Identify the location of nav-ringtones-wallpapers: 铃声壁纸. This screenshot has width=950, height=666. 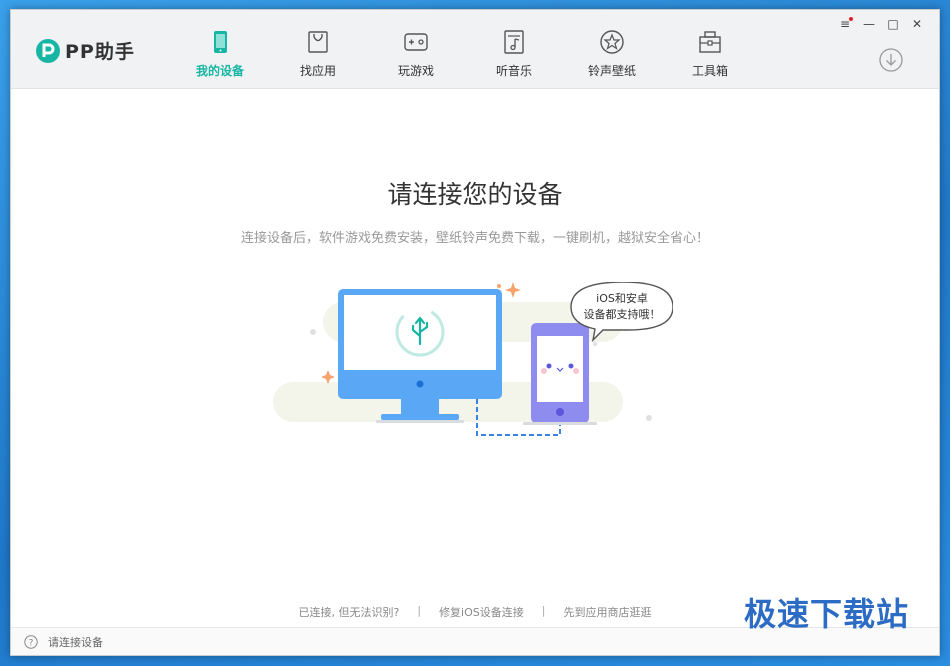
(612, 49).